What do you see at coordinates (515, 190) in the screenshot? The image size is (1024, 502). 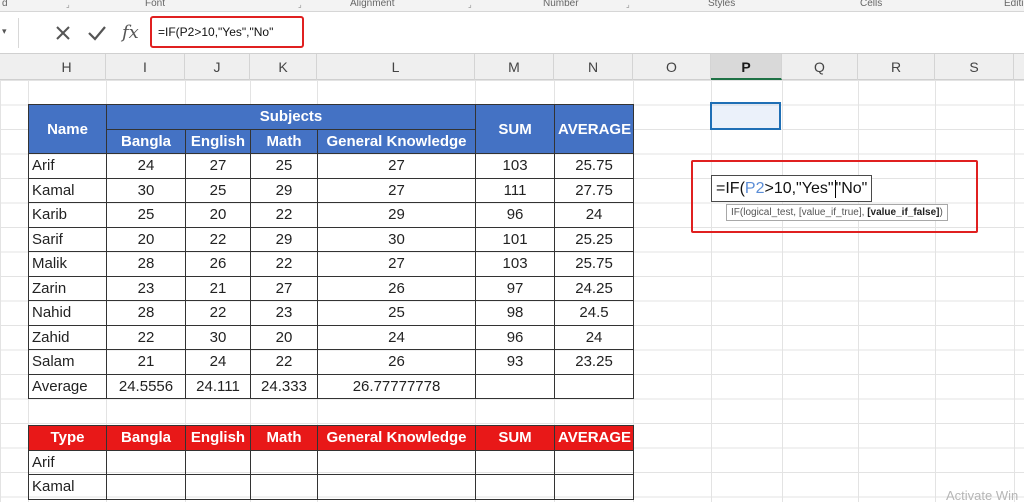 I see `cell-sum: 111` at bounding box center [515, 190].